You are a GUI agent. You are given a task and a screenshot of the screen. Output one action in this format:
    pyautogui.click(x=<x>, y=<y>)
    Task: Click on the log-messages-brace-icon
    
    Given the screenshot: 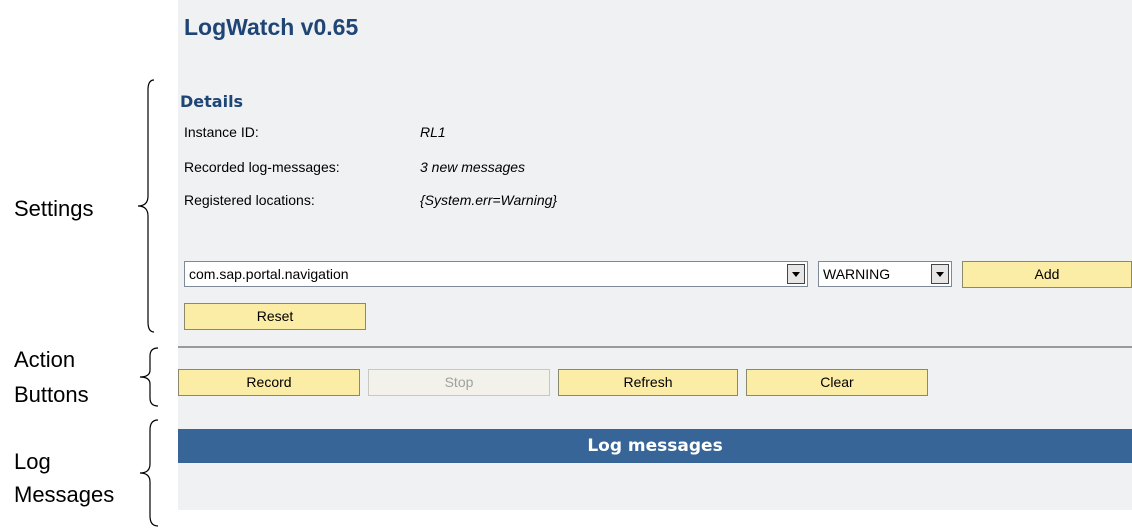 What is the action you would take?
    pyautogui.click(x=149, y=473)
    